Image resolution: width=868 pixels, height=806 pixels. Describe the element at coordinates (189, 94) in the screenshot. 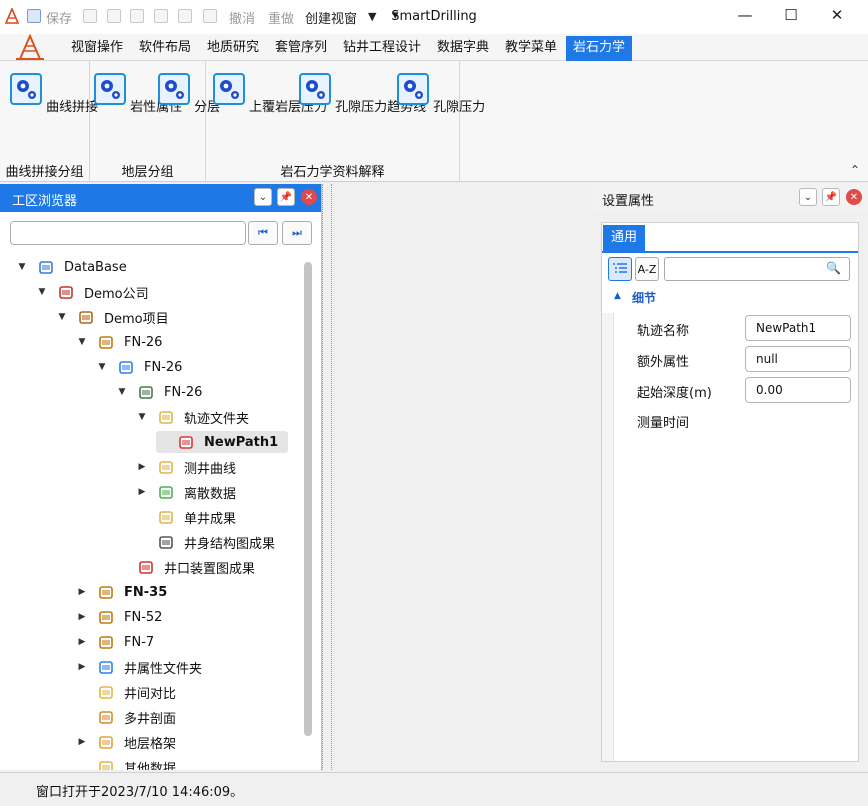

I see `layering-button: 分层` at that location.